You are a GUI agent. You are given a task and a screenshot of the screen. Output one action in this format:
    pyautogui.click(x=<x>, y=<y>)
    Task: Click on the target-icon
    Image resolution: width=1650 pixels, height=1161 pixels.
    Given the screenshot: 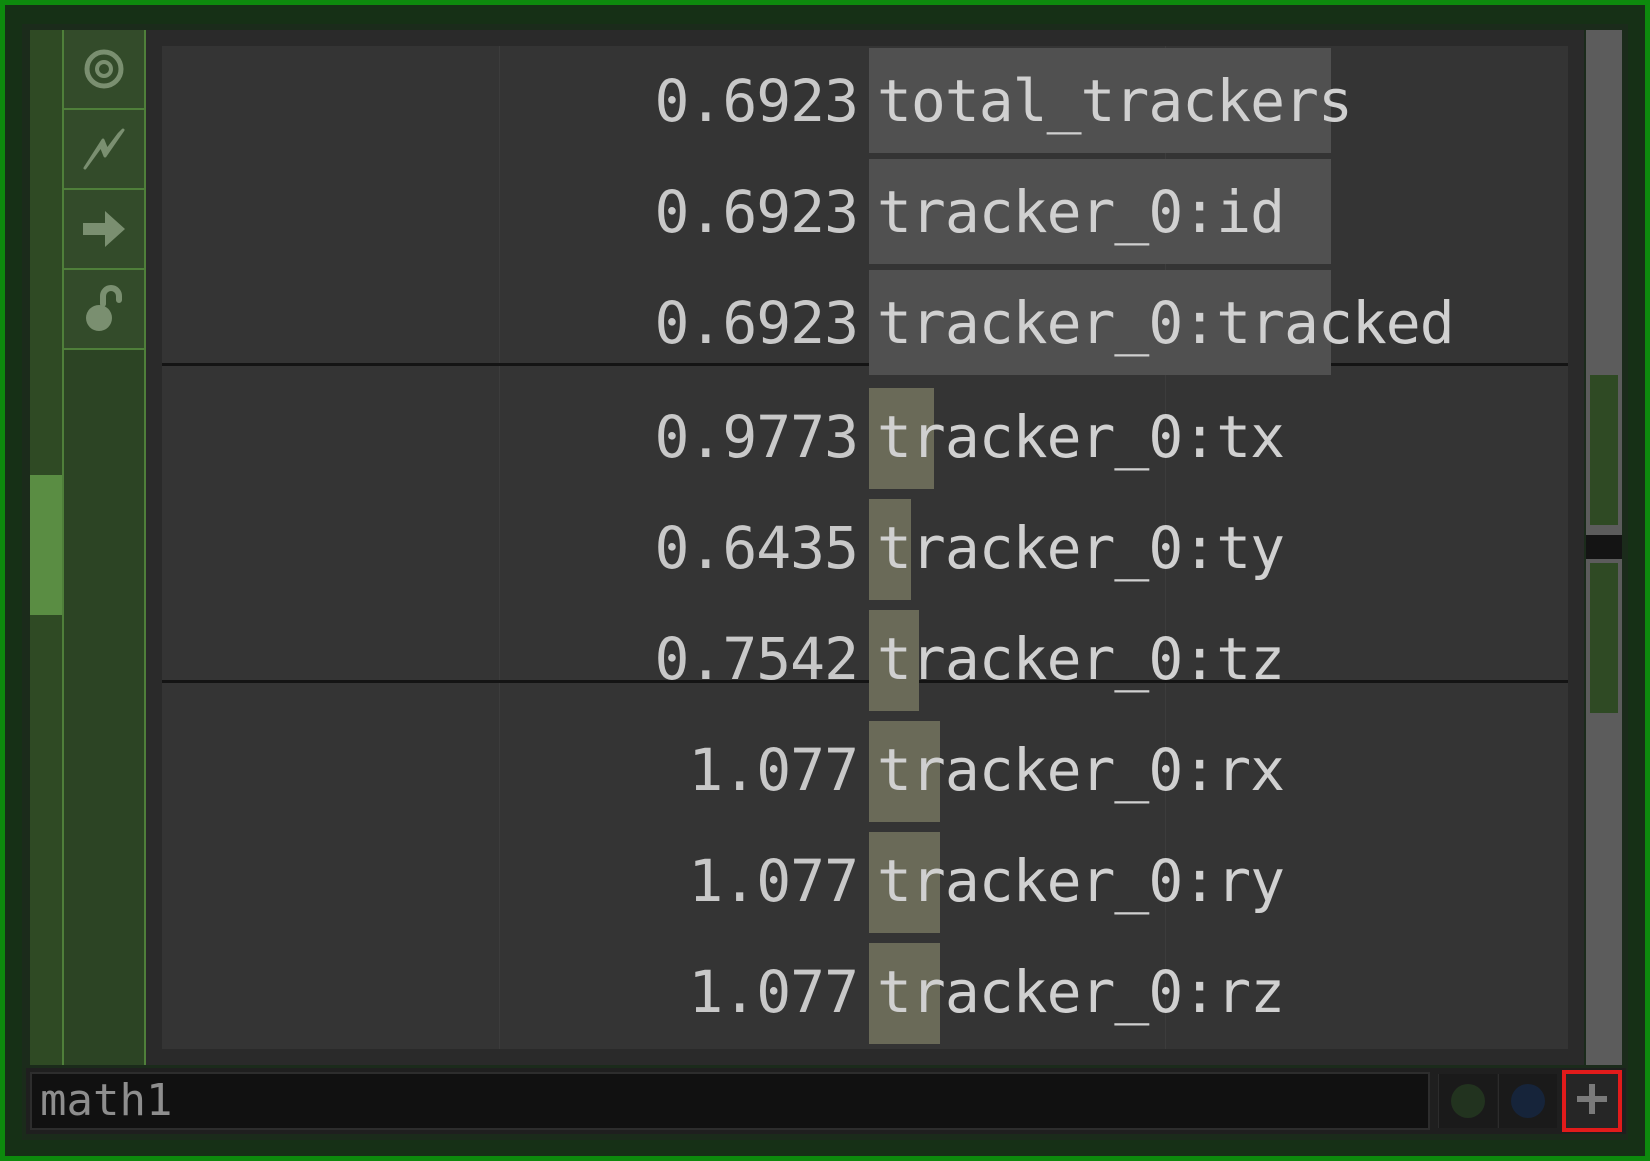 What is the action you would take?
    pyautogui.click(x=104, y=69)
    